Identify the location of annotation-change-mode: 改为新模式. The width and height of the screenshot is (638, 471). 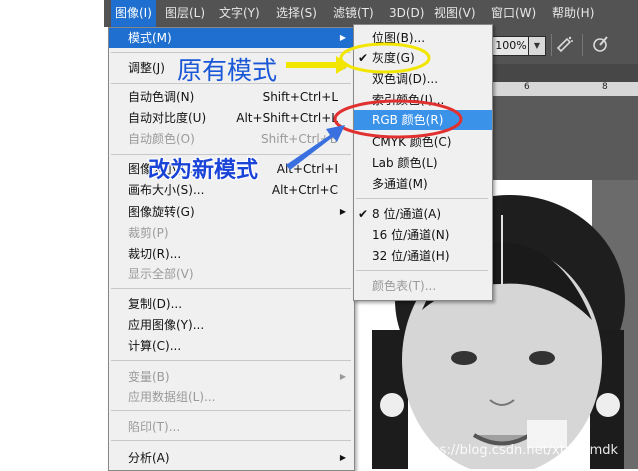
(203, 170).